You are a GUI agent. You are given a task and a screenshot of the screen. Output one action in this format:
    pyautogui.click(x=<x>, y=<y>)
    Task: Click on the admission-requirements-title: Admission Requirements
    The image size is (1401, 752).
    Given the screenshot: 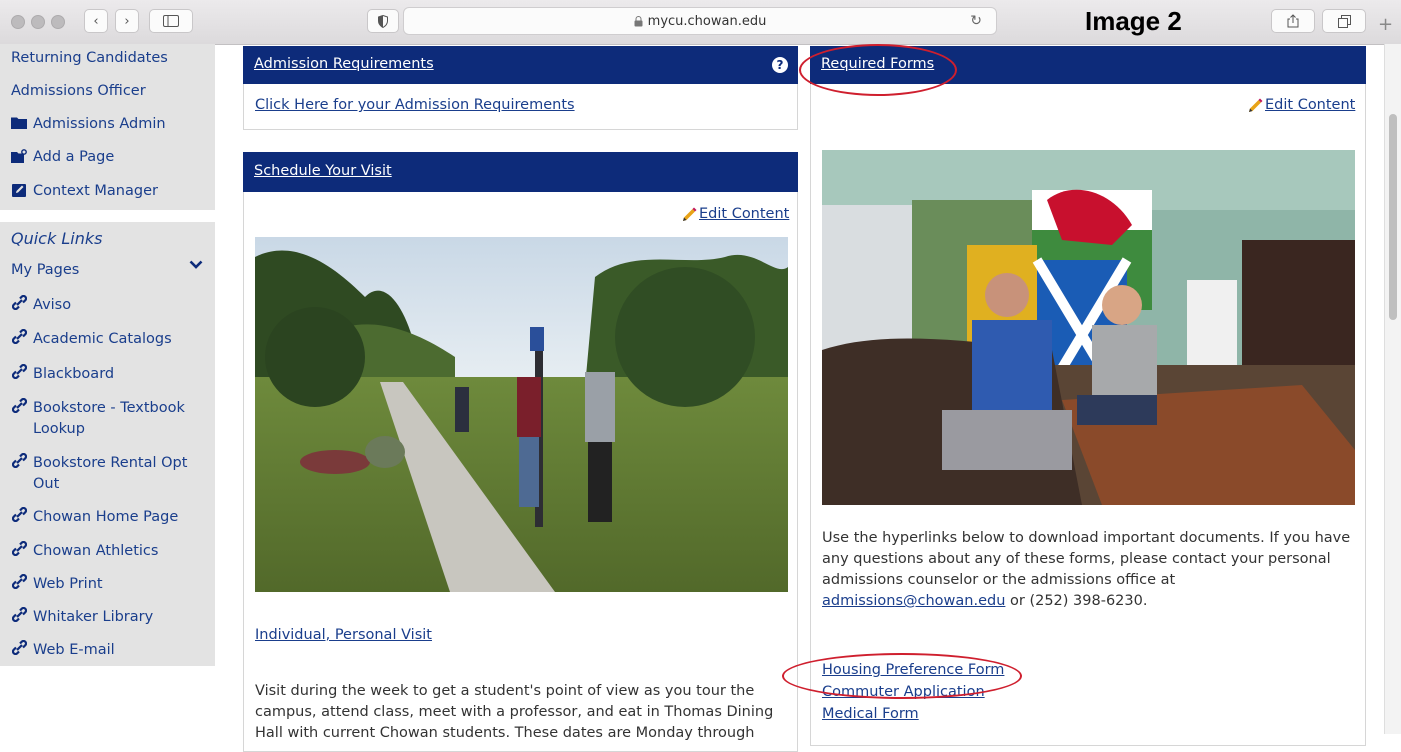 What is the action you would take?
    pyautogui.click(x=344, y=64)
    